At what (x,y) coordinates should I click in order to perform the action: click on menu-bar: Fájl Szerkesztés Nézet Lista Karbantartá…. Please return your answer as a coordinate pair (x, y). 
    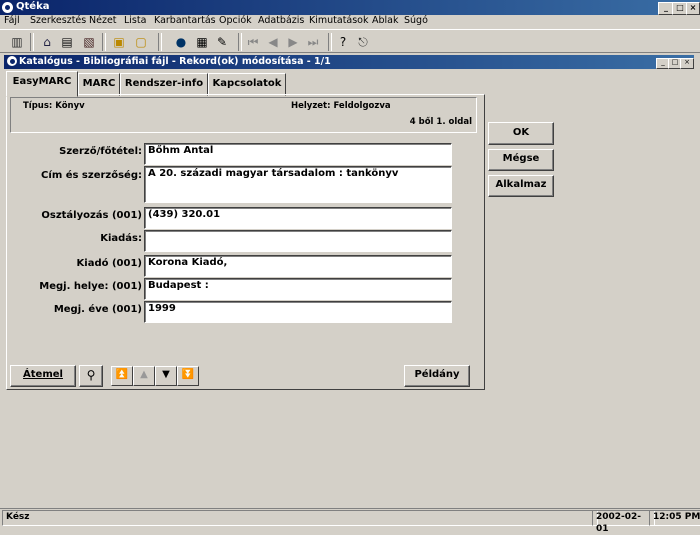
    Looking at the image, I should click on (350, 22).